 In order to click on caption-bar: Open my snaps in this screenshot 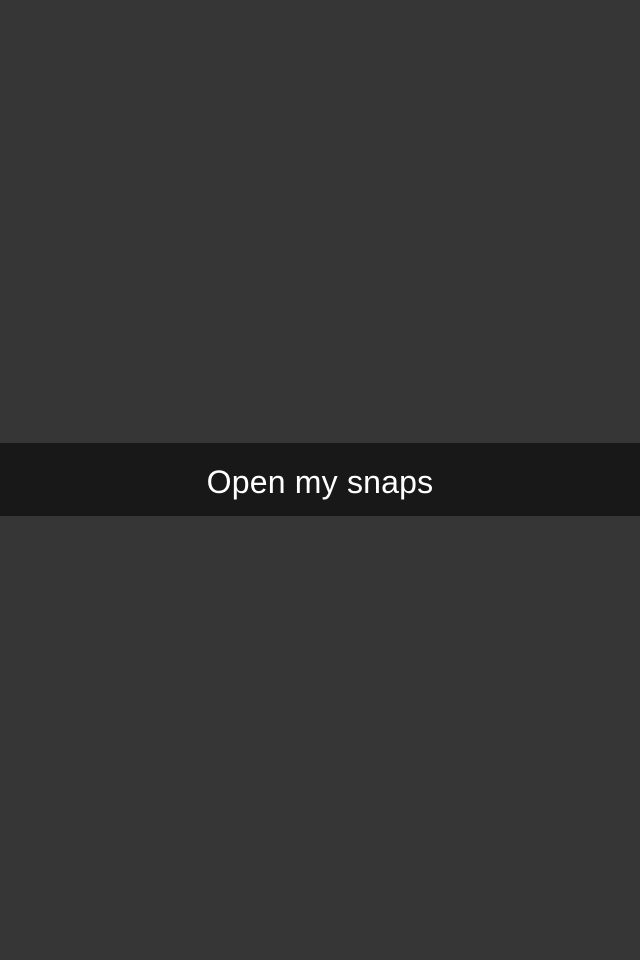, I will do `click(320, 479)`.